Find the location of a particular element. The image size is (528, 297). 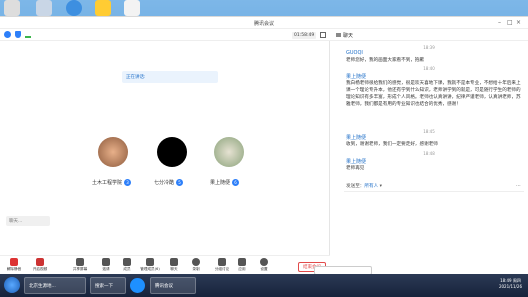

start-button is located at coordinates (12, 285).